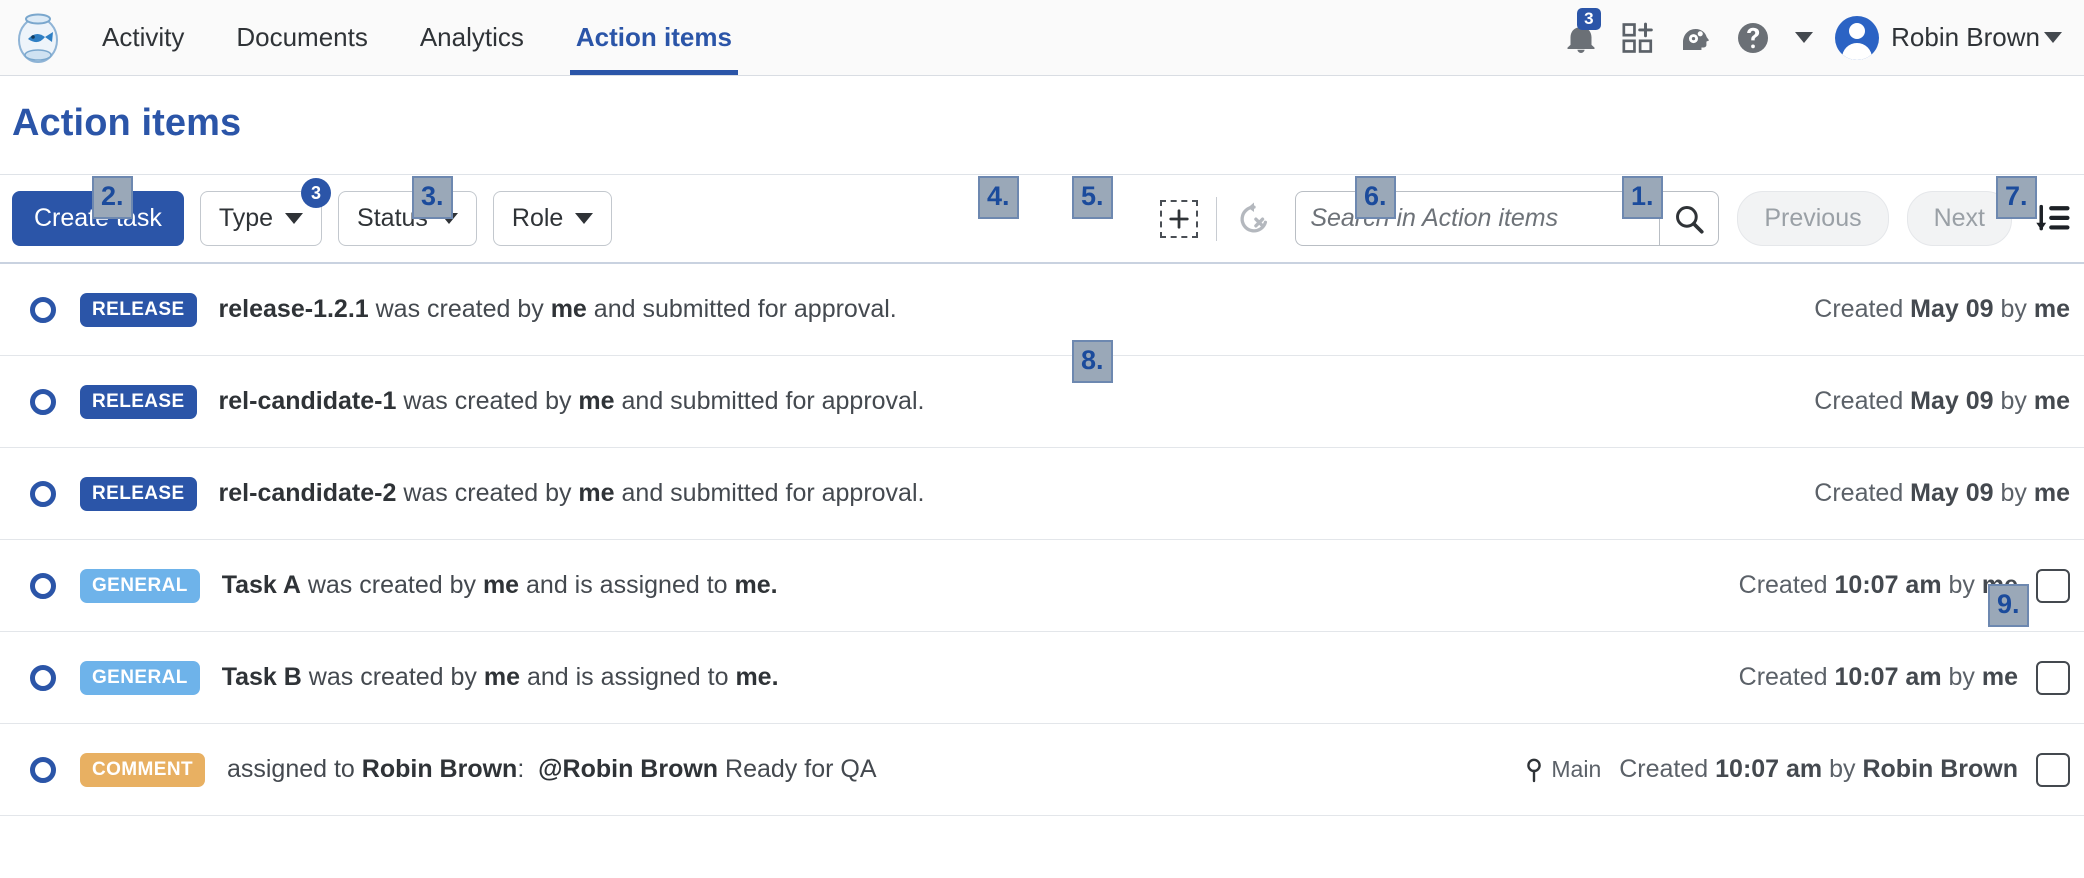  I want to click on role-filter-dropdown: Role, so click(552, 218).